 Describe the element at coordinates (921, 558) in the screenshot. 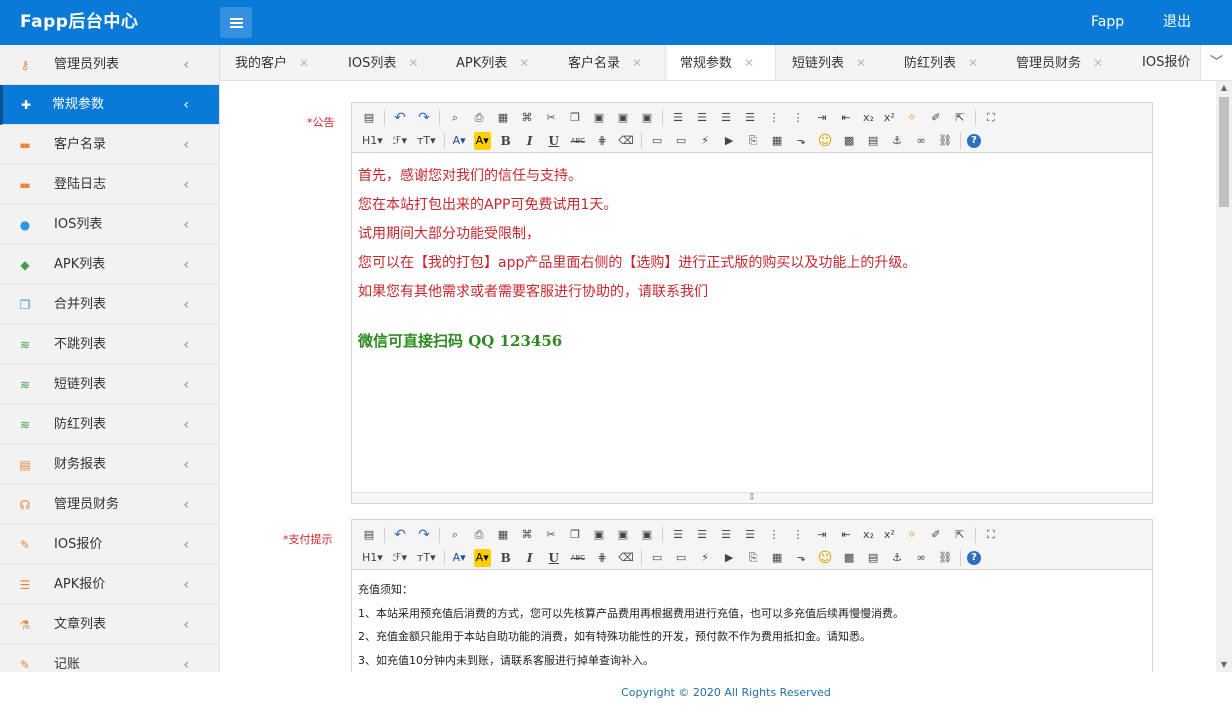

I see `link-icon: ∞` at that location.